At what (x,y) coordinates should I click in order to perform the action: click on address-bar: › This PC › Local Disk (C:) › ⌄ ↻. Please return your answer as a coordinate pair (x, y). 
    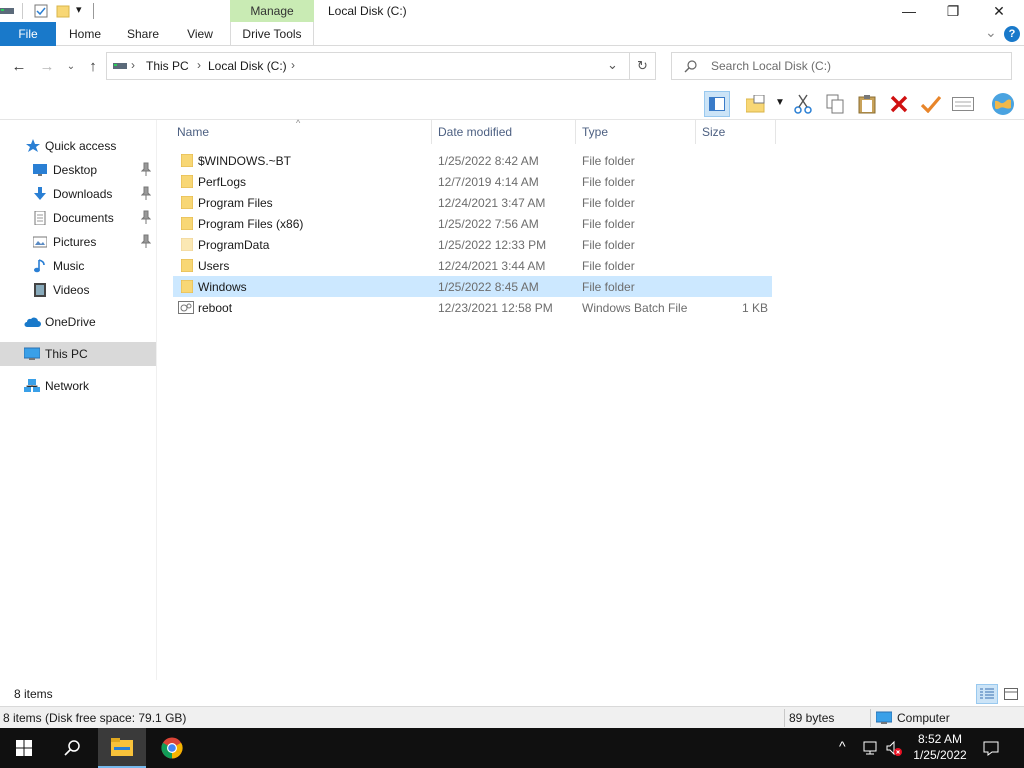
    Looking at the image, I should click on (381, 66).